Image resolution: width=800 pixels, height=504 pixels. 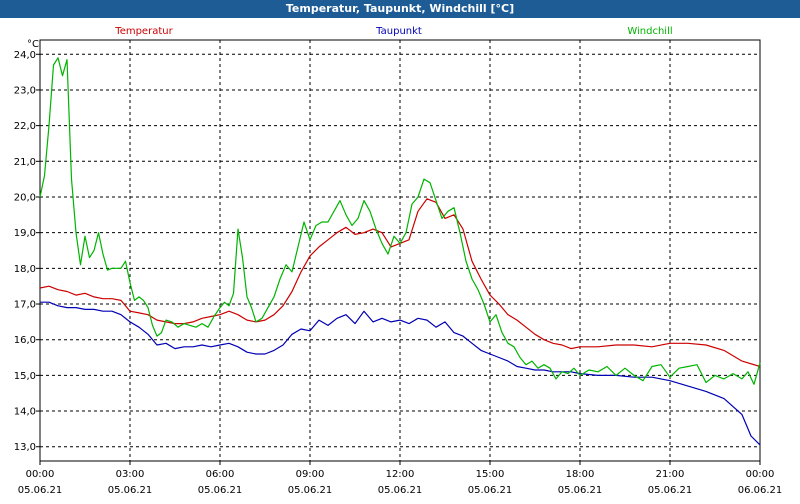 What do you see at coordinates (130, 474) in the screenshot?
I see `x-tick-time-label: 03:00` at bounding box center [130, 474].